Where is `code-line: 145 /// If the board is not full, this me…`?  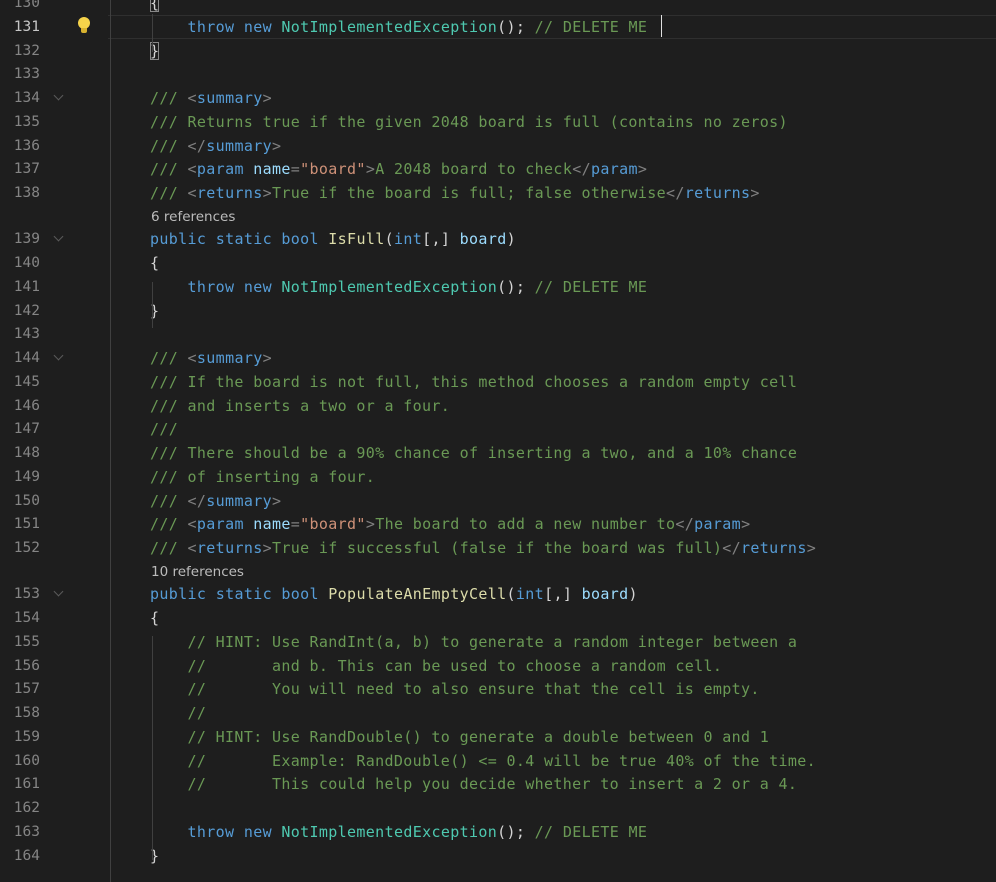
code-line: 145 /// If the board is not full, this me… is located at coordinates (498, 382).